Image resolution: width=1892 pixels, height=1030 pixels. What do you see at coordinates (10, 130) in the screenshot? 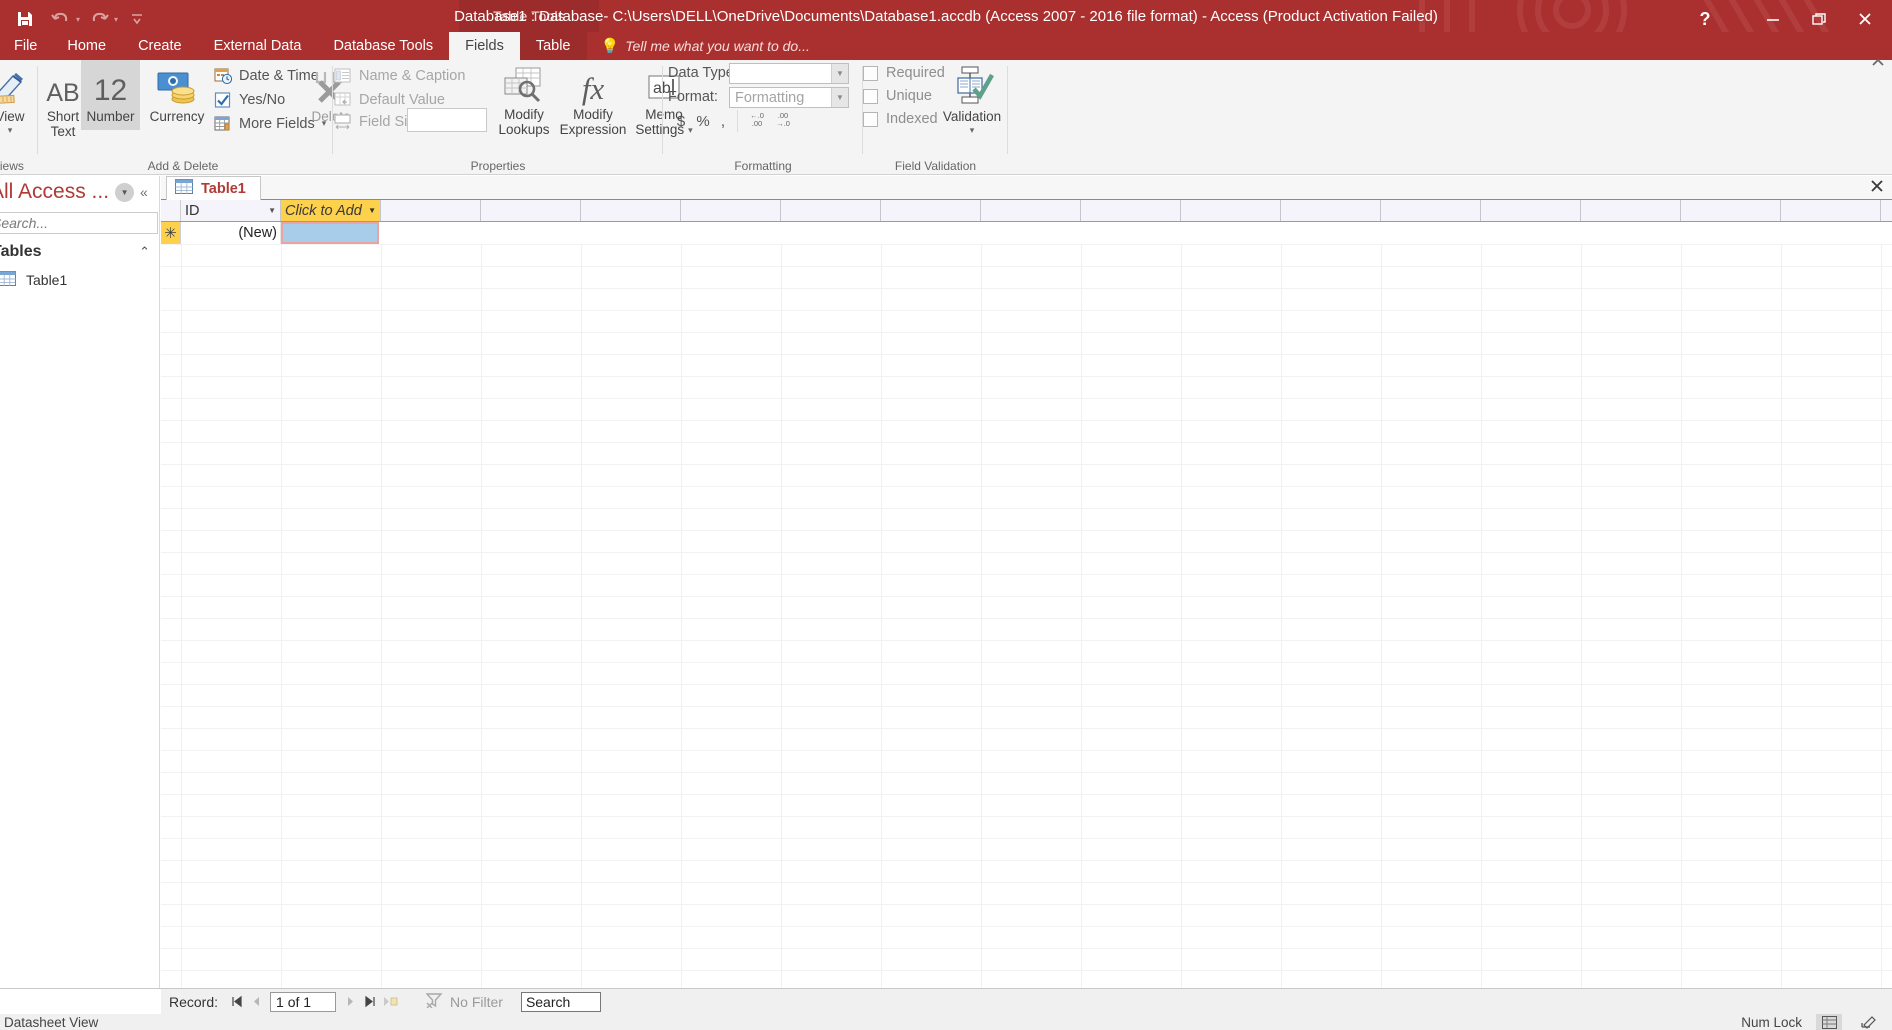
I see `view-dropdown-icon: ▾` at bounding box center [10, 130].